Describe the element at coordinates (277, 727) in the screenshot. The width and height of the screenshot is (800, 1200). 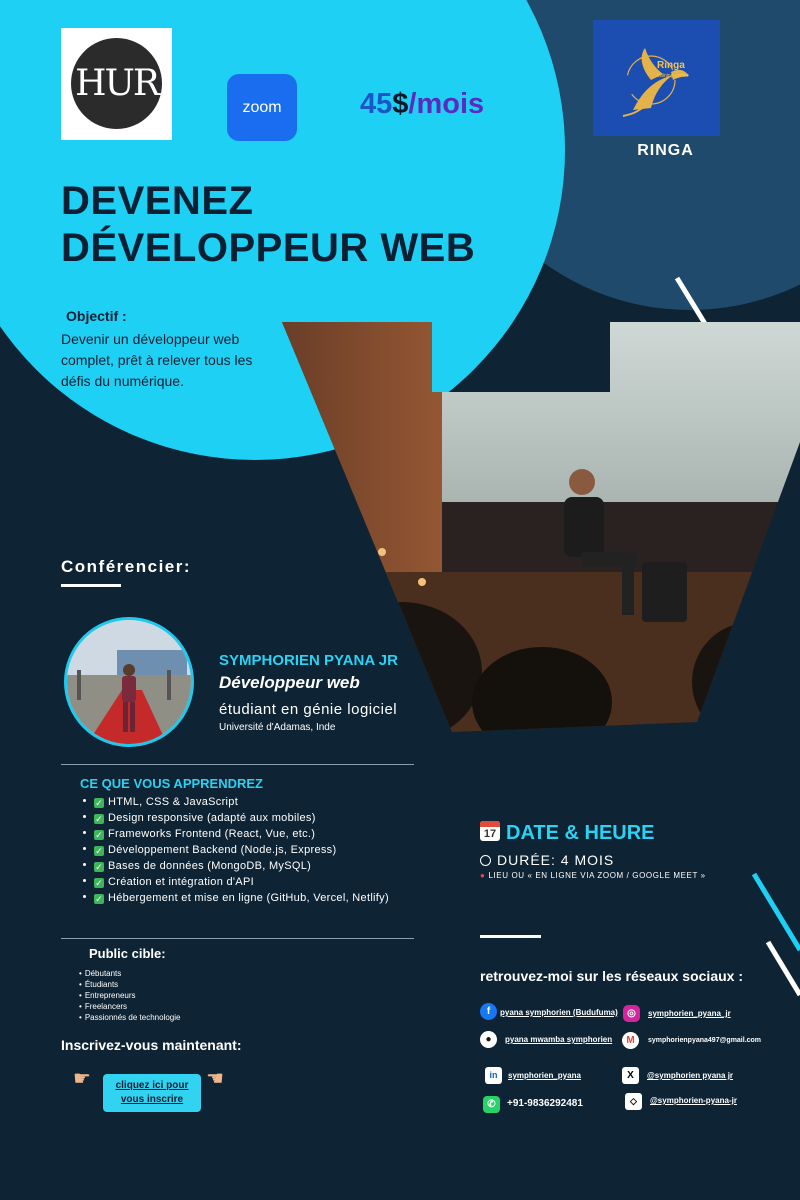
I see `speaker-university: Université d'Adamas, Inde` at that location.